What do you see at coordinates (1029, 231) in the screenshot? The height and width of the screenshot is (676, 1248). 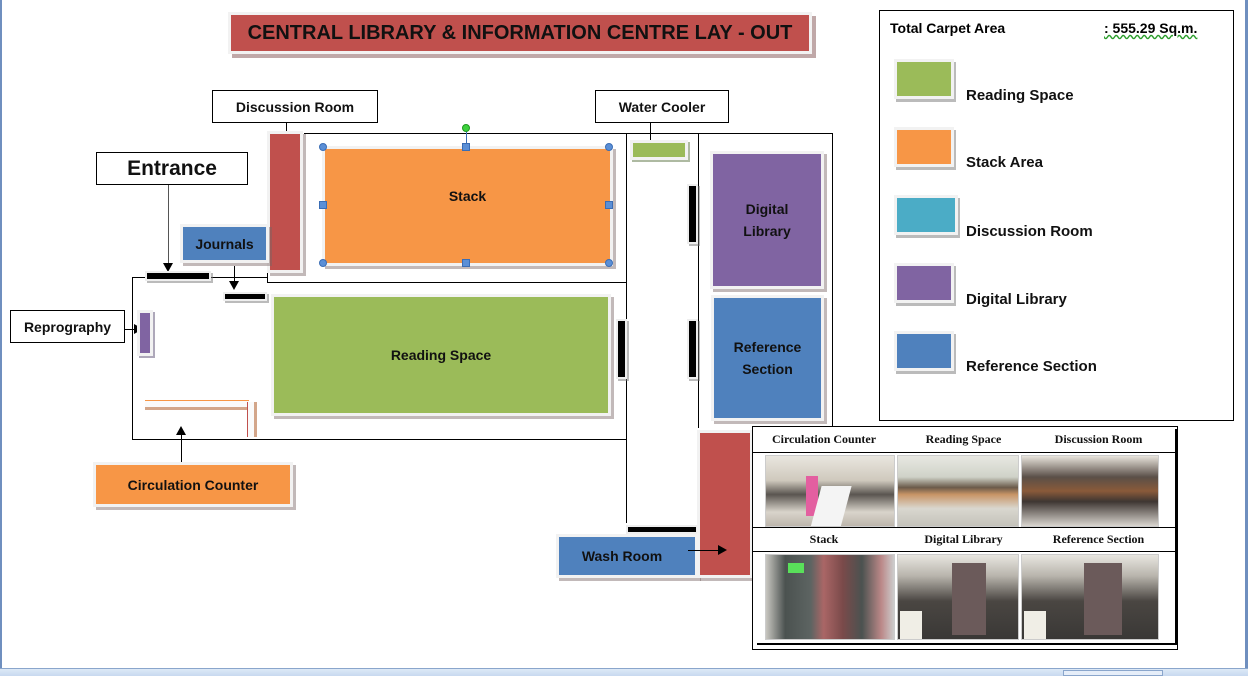 I see `legend-label-discussion: Discussion Room` at bounding box center [1029, 231].